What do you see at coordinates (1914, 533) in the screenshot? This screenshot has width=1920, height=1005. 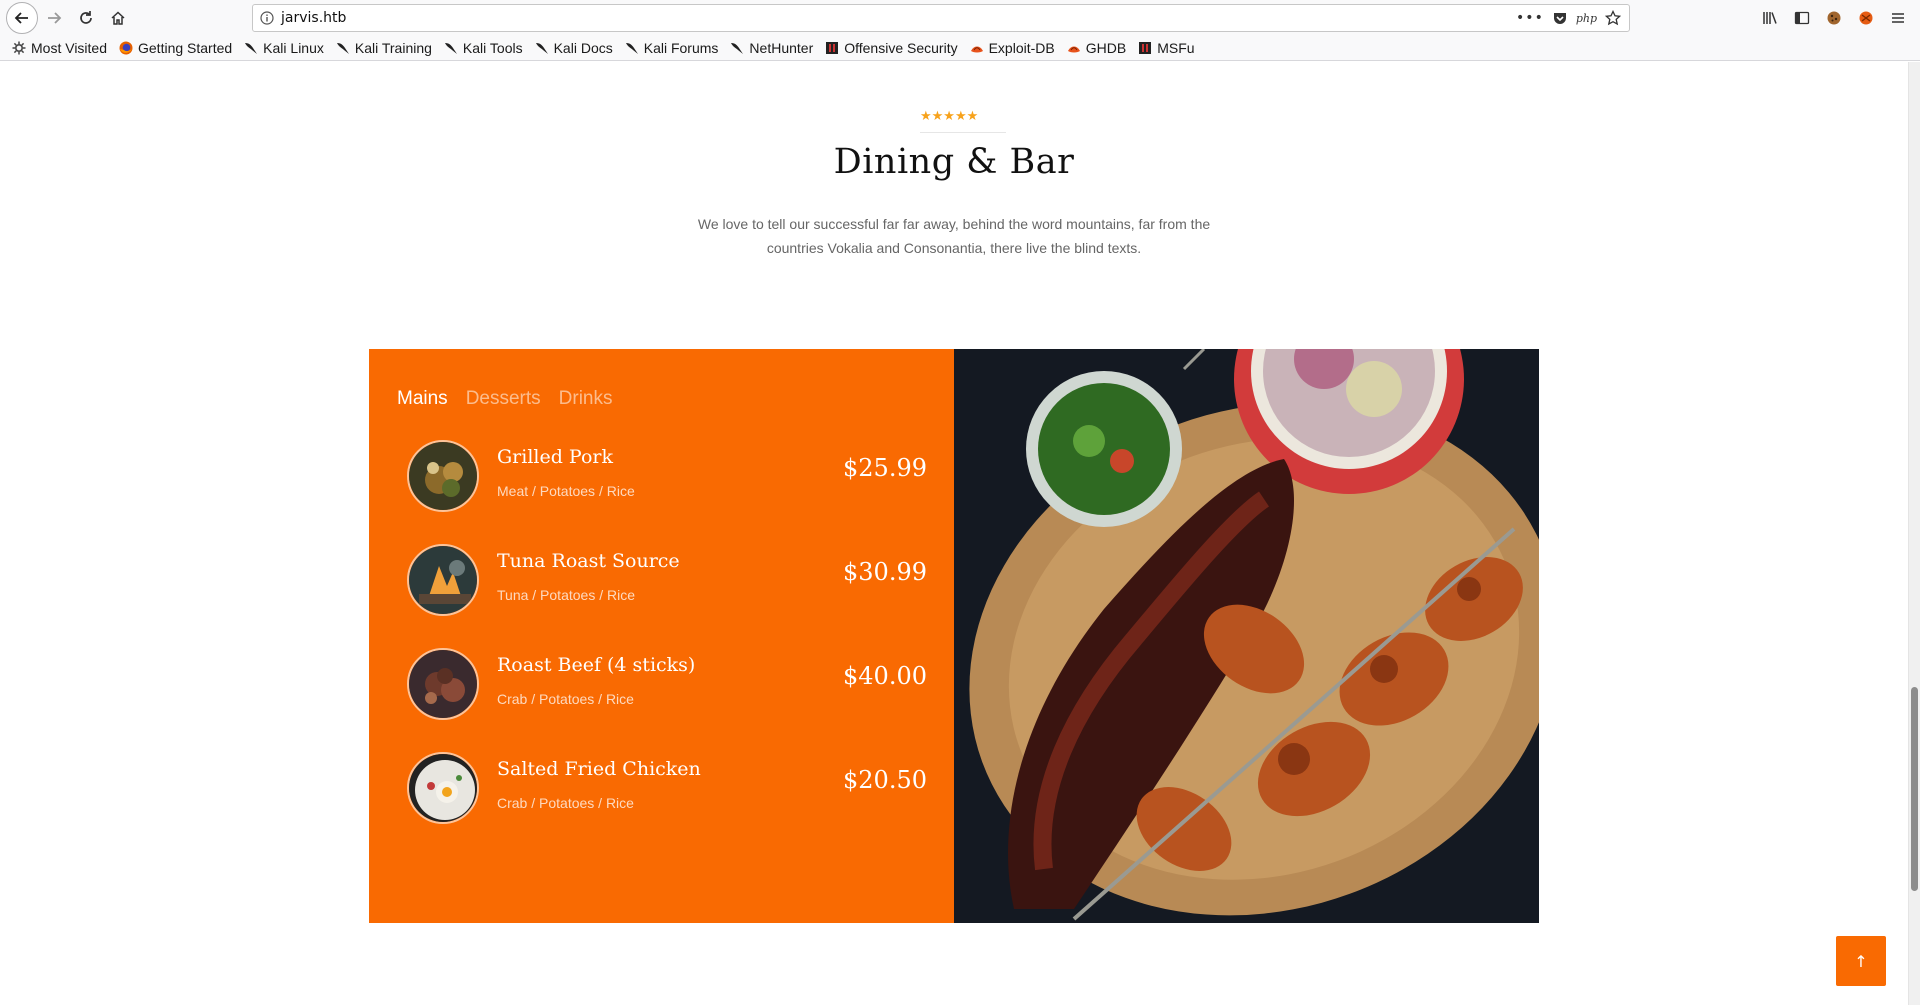 I see `page-scrollbar` at bounding box center [1914, 533].